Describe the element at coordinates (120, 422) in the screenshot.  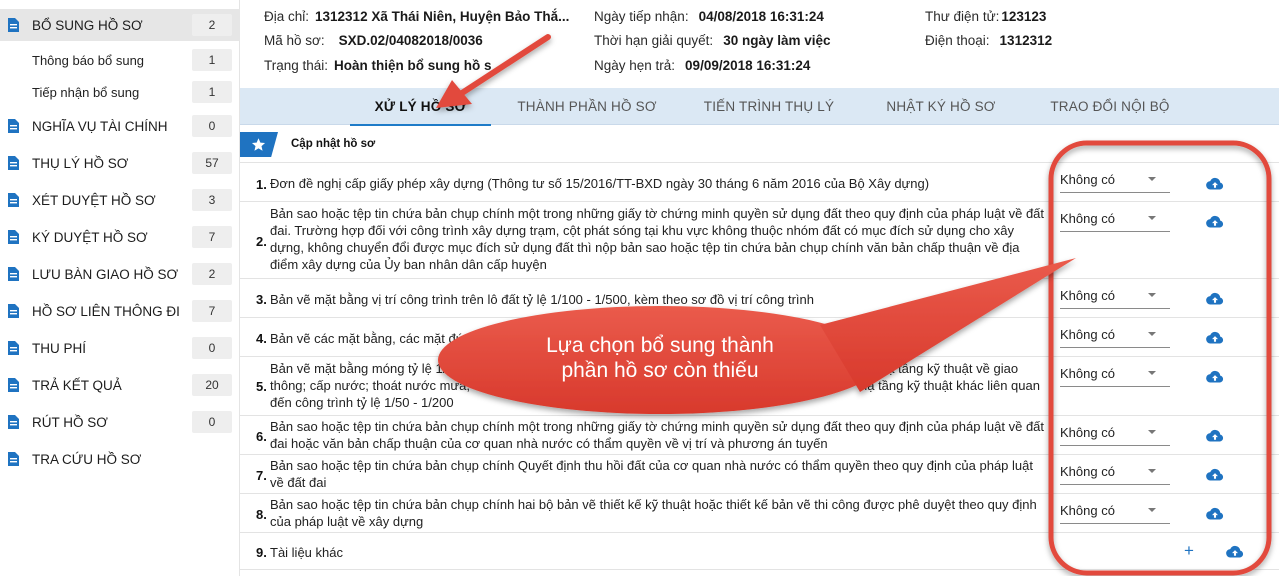
I see `sidebar-item-rut-ho-so: RÚT HỒ SƠ 0` at that location.